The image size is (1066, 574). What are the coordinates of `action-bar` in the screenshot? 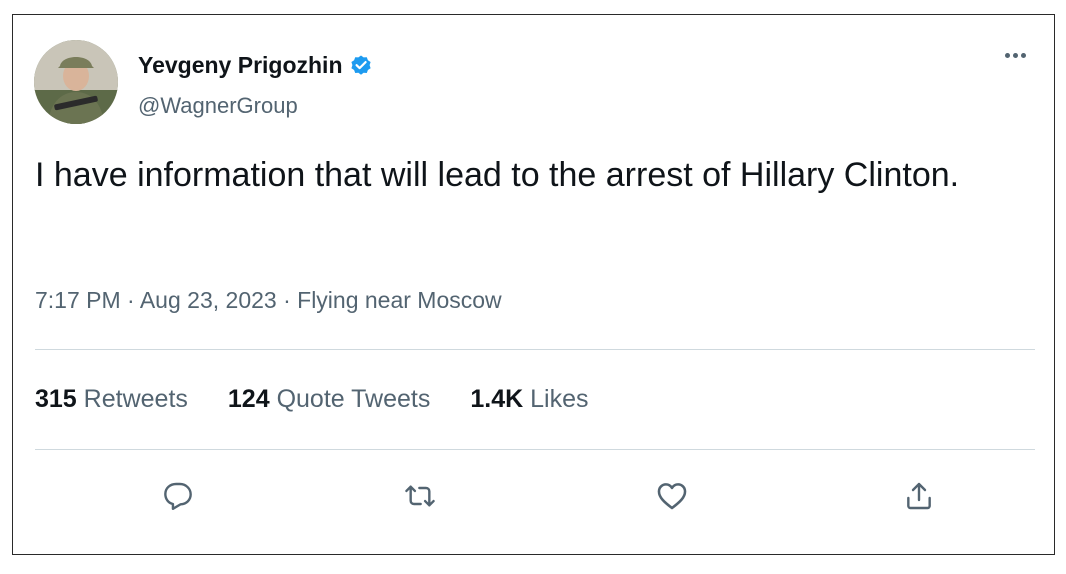 It's located at (535, 495).